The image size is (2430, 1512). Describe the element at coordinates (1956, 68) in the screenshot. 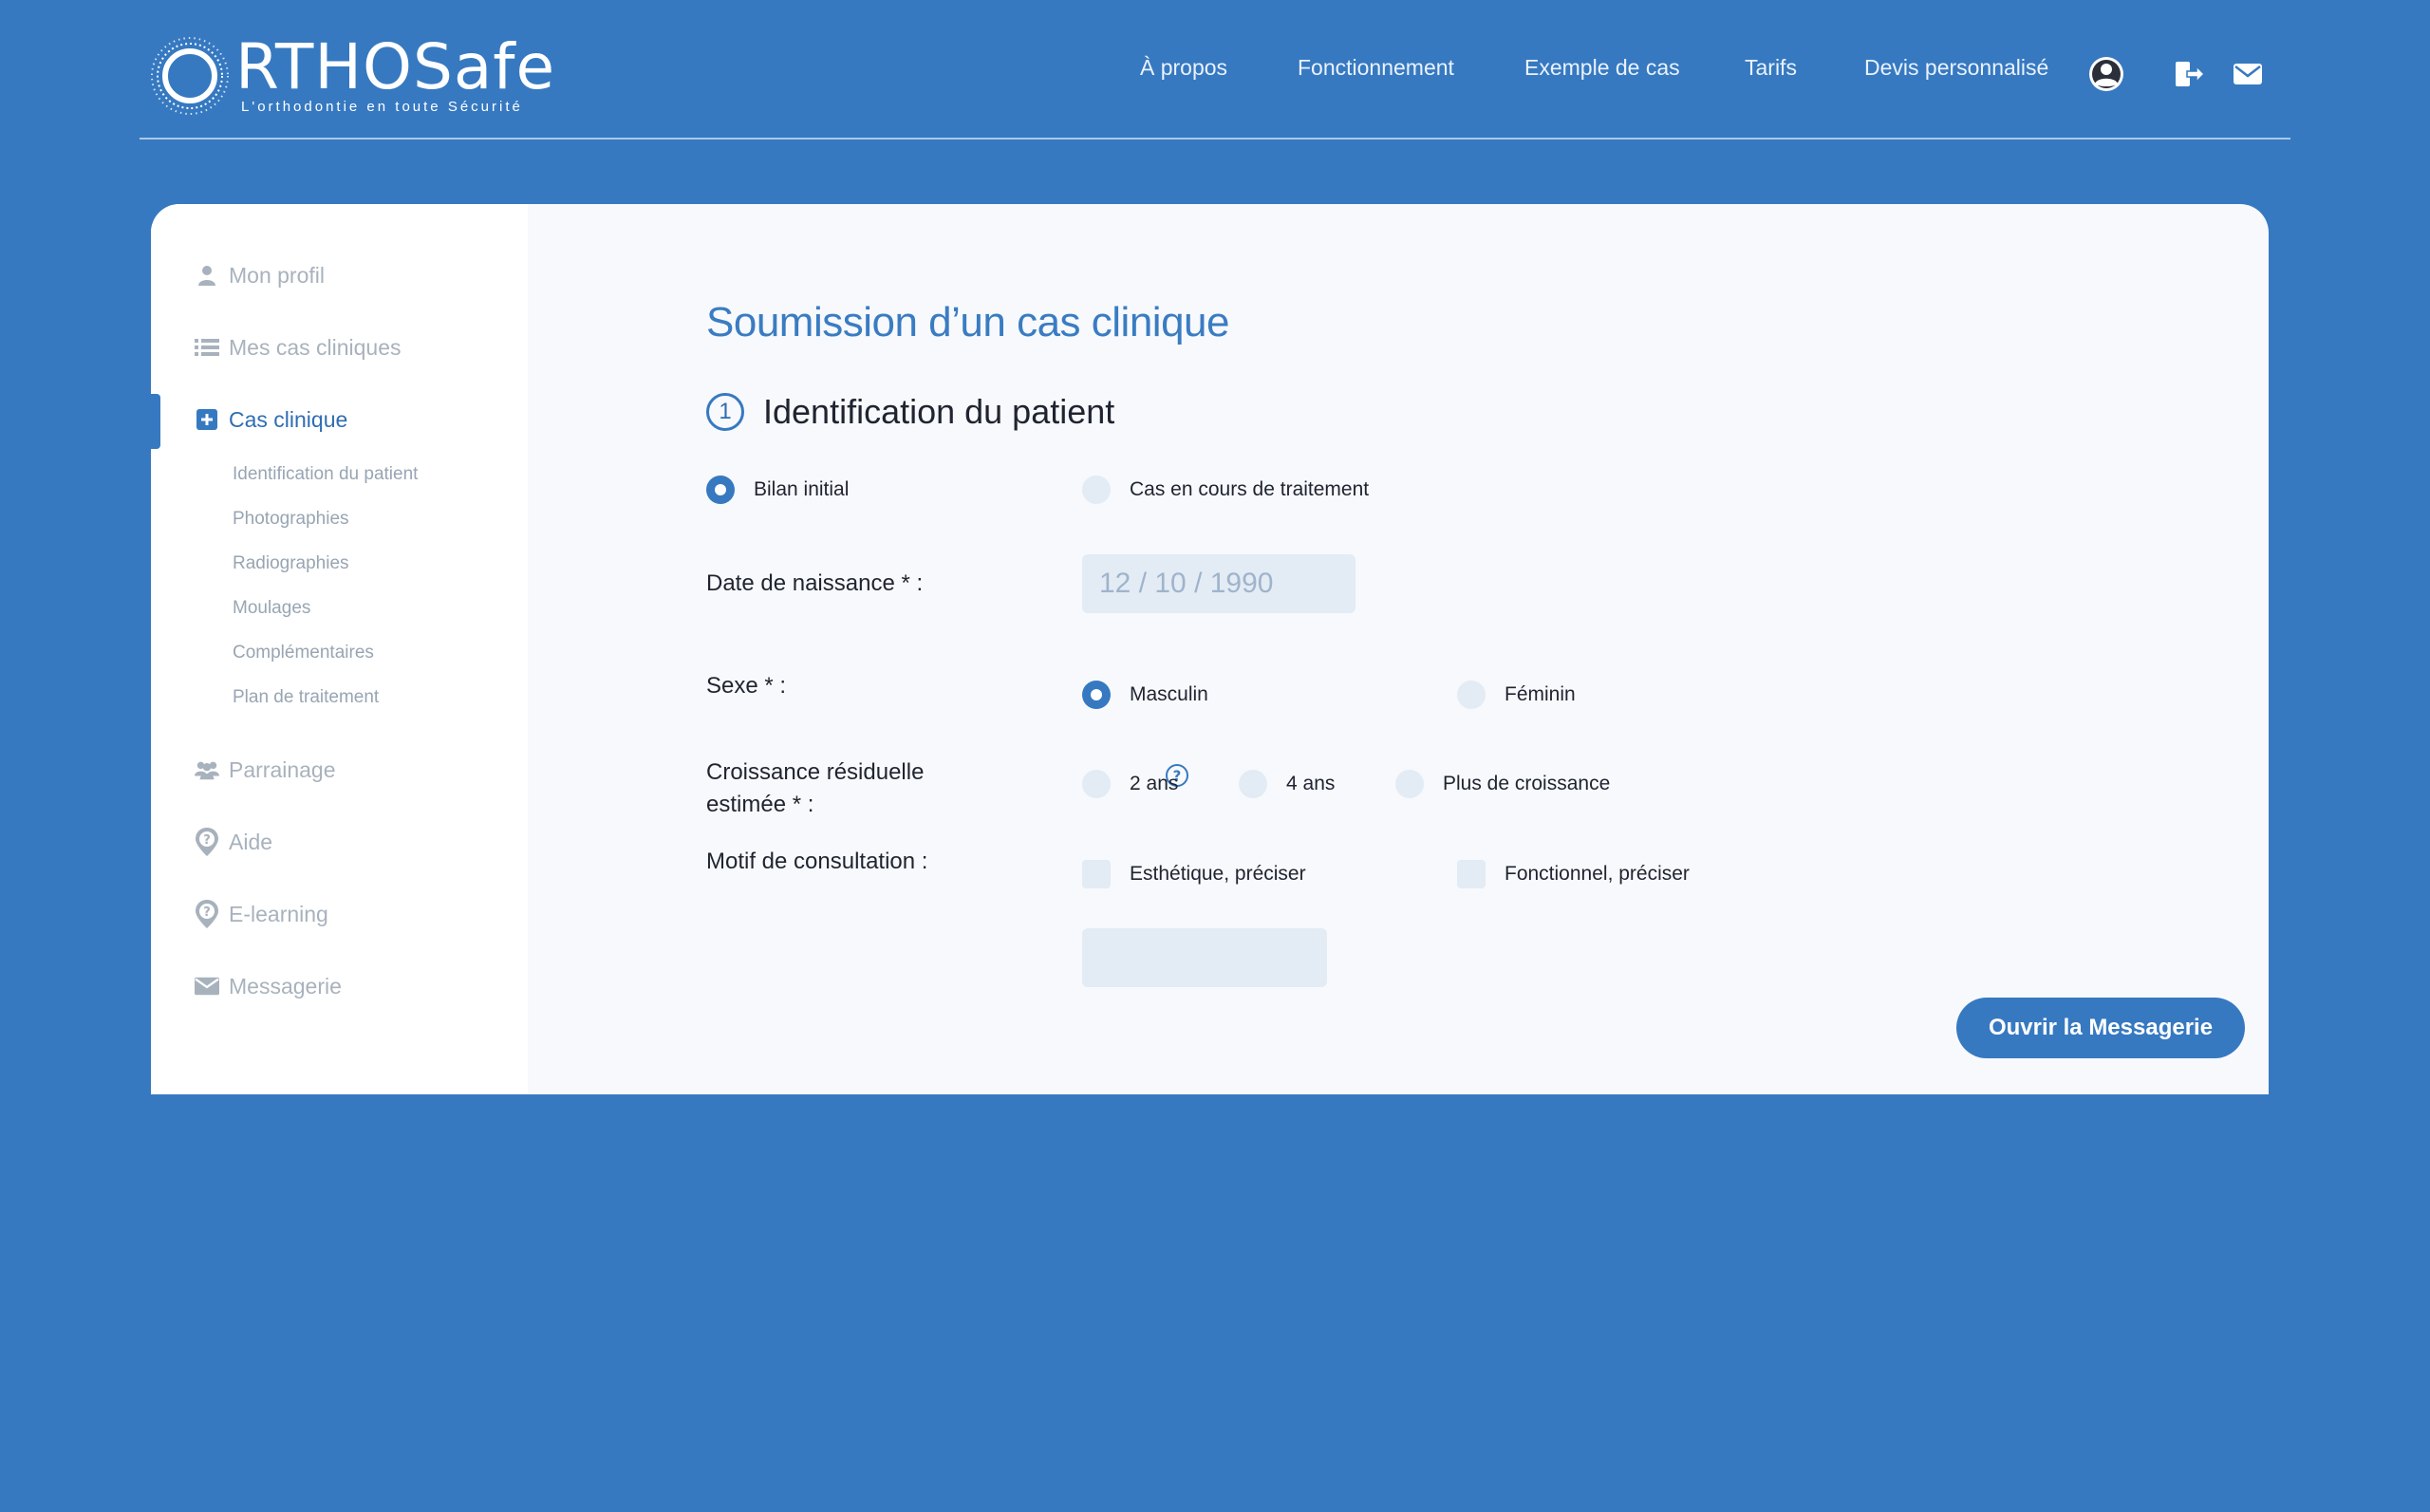

I see `nav-devis-personnalise: Devis personnalisé` at that location.